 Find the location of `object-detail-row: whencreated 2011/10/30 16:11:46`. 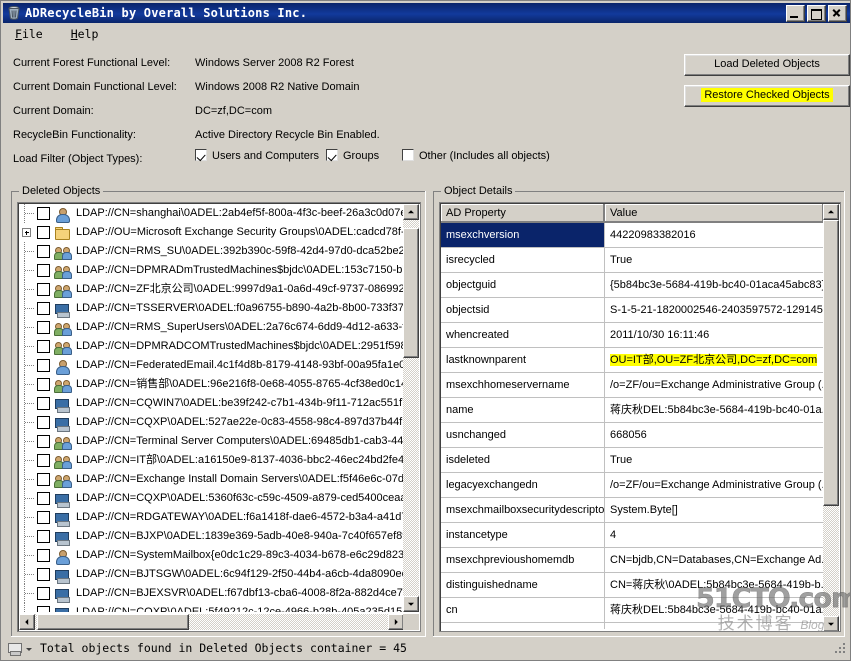

object-detail-row: whencreated 2011/10/30 16:11:46 is located at coordinates (632, 335).